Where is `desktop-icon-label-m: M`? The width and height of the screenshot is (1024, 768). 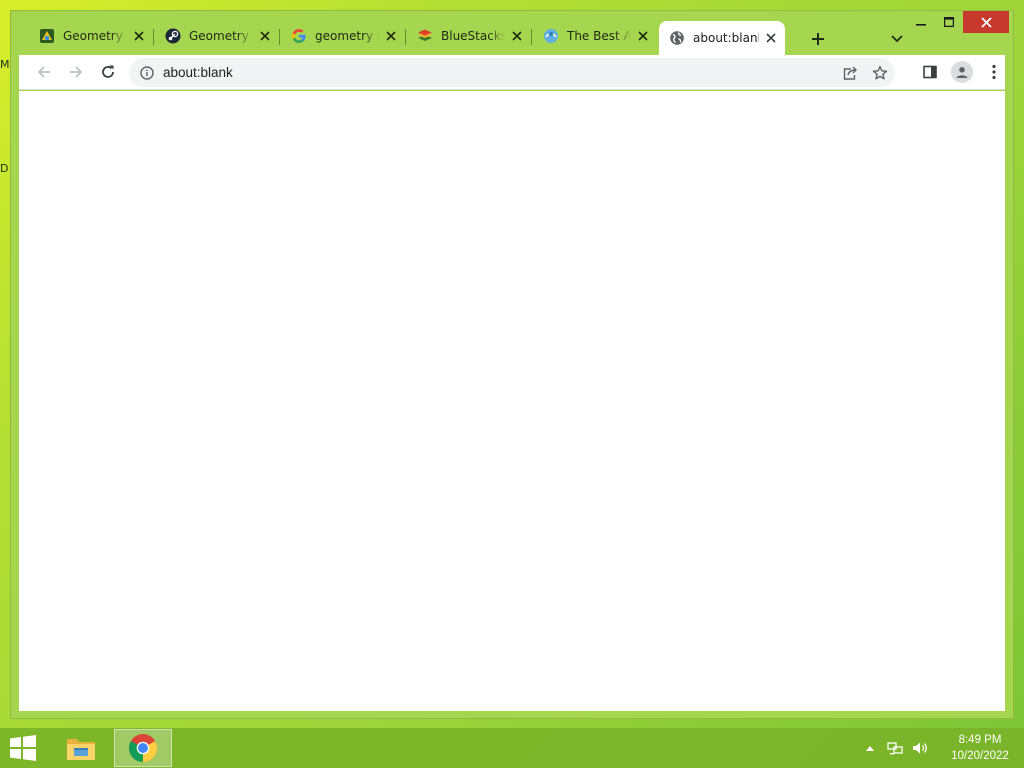
desktop-icon-label-m: M is located at coordinates (5, 64).